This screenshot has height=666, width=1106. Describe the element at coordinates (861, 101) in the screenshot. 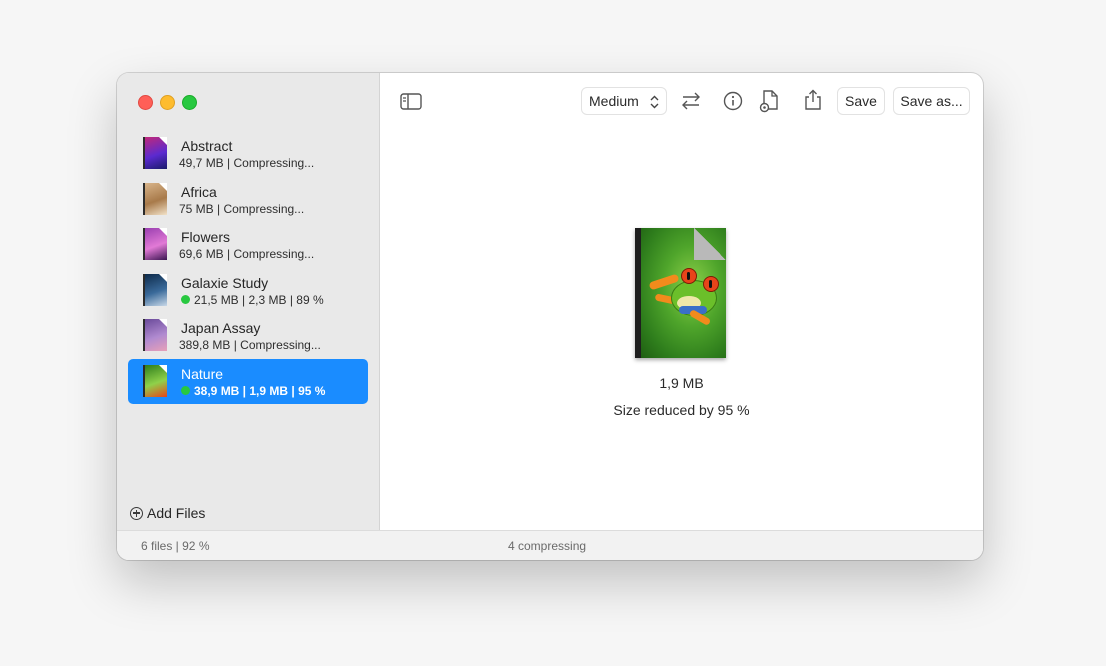

I see `save-button: Save` at that location.